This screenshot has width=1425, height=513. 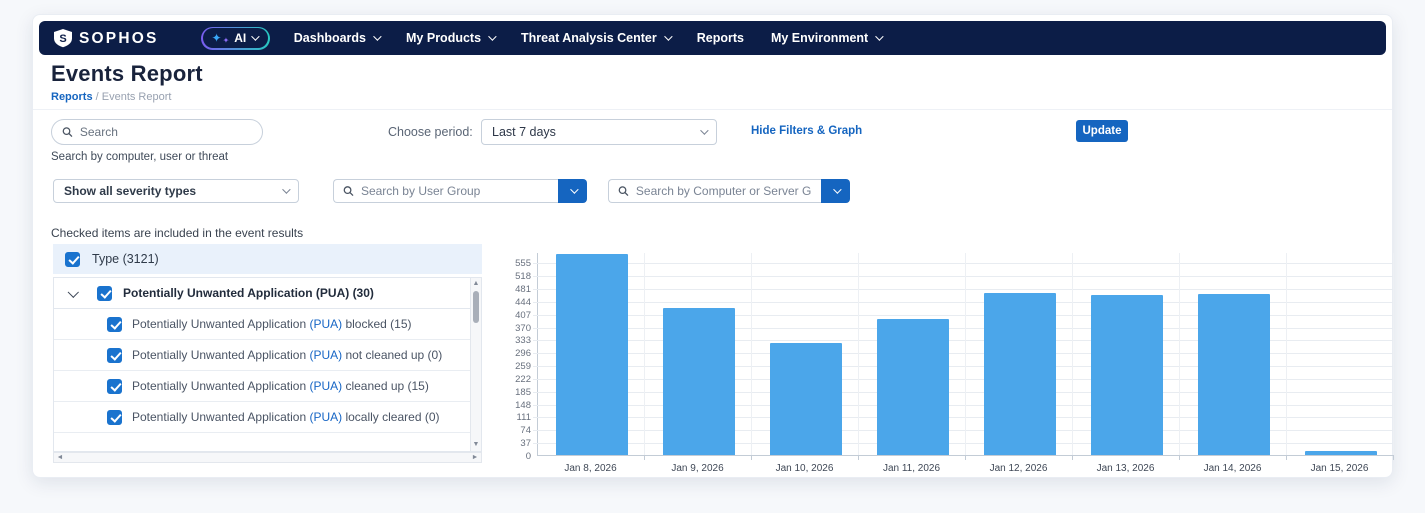 What do you see at coordinates (523, 354) in the screenshot?
I see `y-axis-tick-label: 296` at bounding box center [523, 354].